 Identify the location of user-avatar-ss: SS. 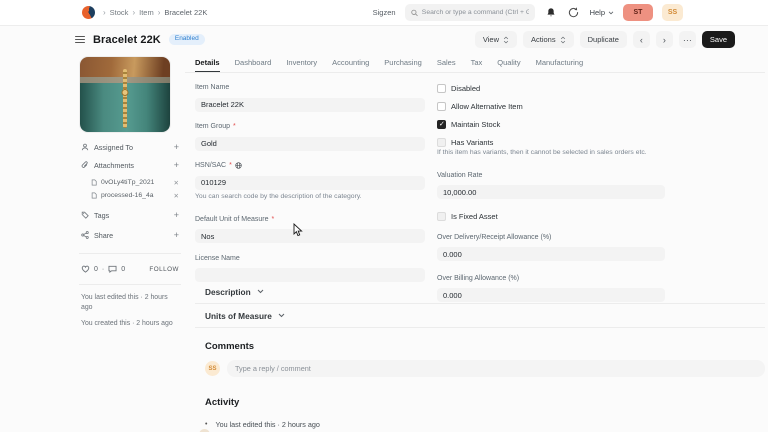
(672, 12).